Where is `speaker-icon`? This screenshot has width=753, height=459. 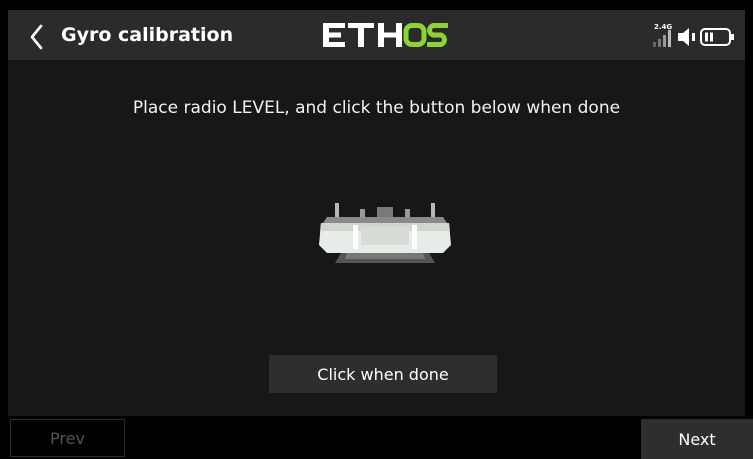 speaker-icon is located at coordinates (686, 37).